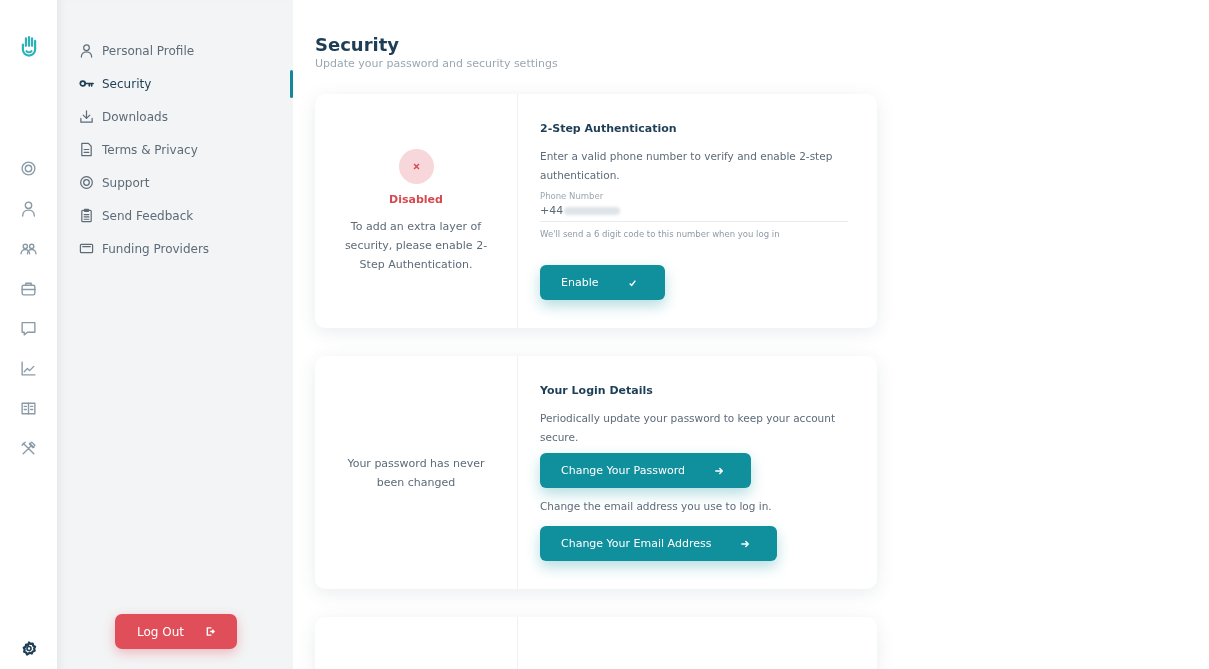 This screenshot has height=669, width=1209. What do you see at coordinates (659, 543) in the screenshot?
I see `change-email-button: Change Your Email Address` at bounding box center [659, 543].